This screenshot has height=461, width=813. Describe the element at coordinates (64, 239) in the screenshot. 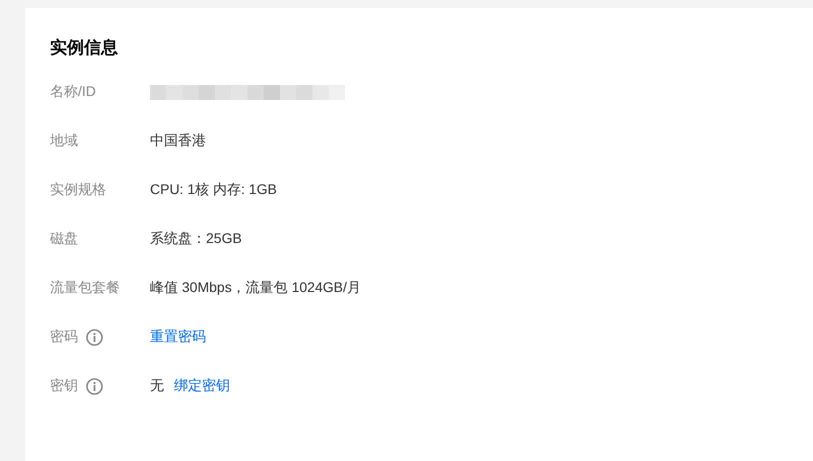

I see `field-label: 磁盘` at that location.